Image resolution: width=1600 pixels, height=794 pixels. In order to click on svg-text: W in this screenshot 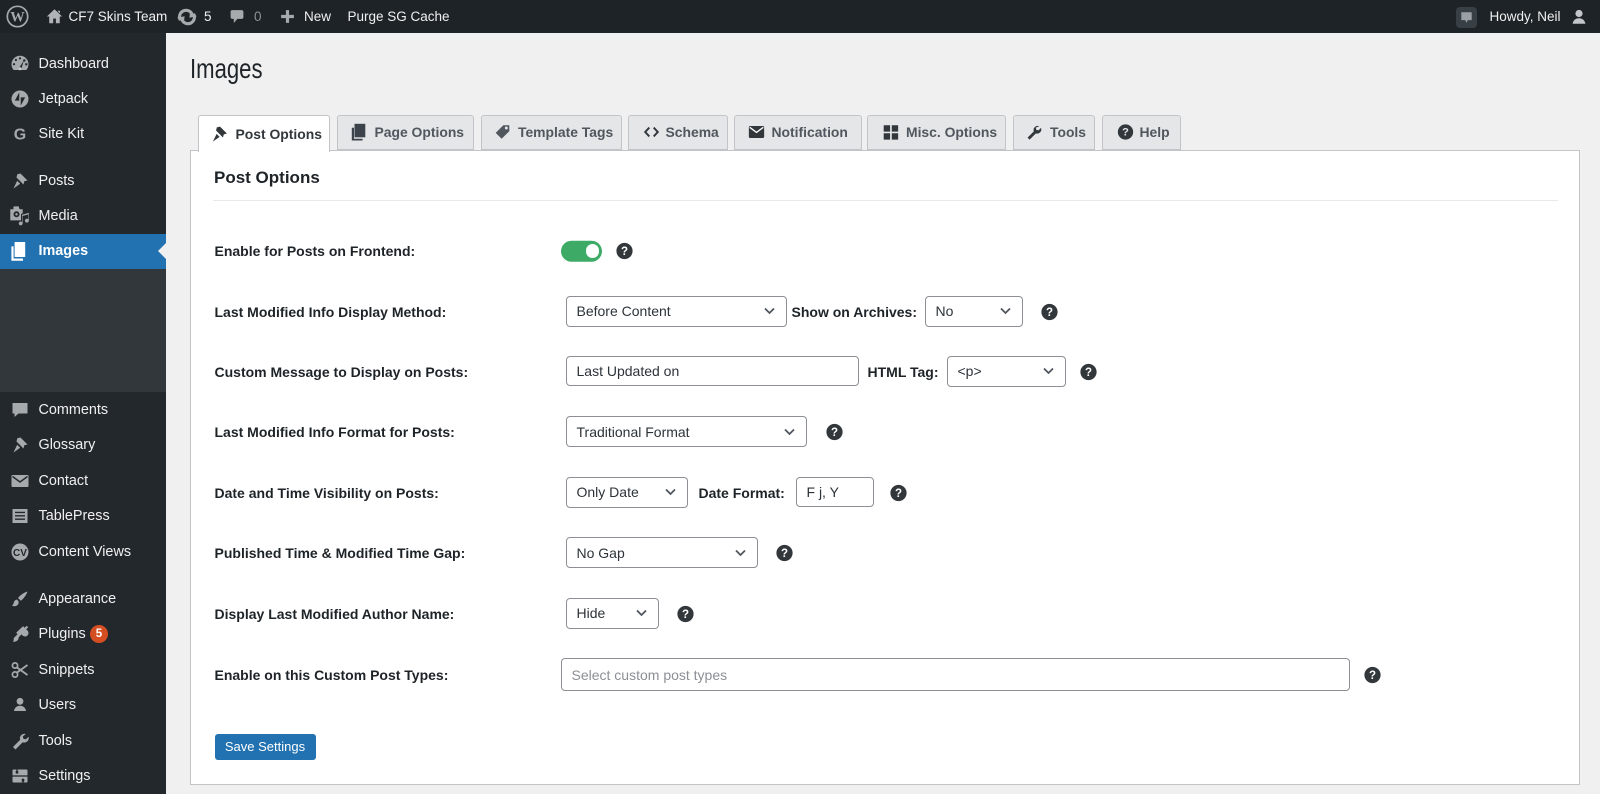, I will do `click(17, 17)`.